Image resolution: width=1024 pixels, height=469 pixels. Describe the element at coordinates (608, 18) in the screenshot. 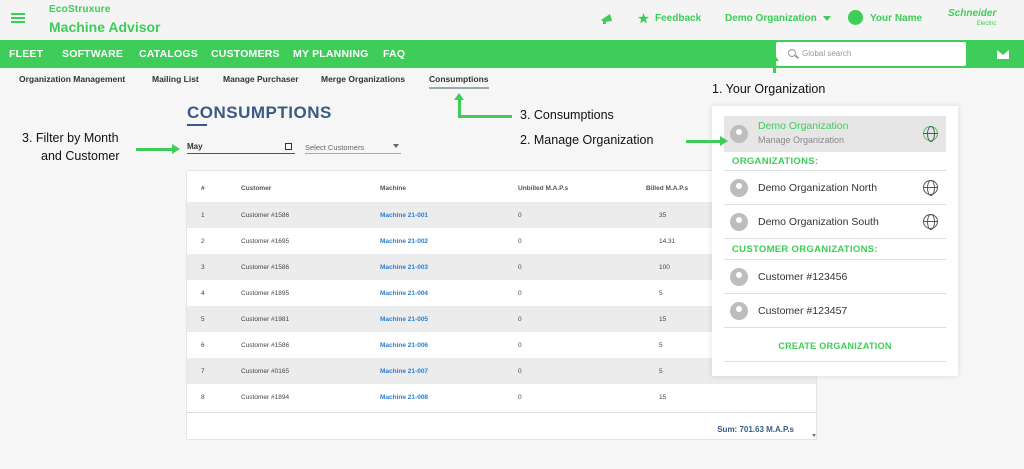

I see `megaphone-icon` at that location.